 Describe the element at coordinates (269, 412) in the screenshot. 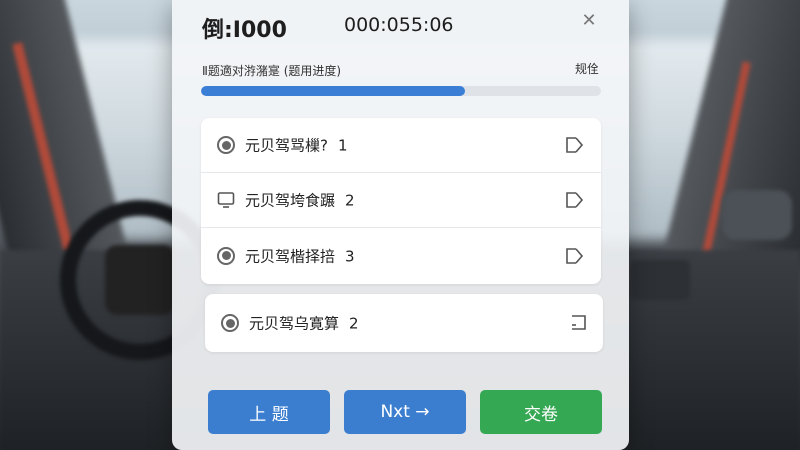

I see `previous-question-button: 上 题` at that location.